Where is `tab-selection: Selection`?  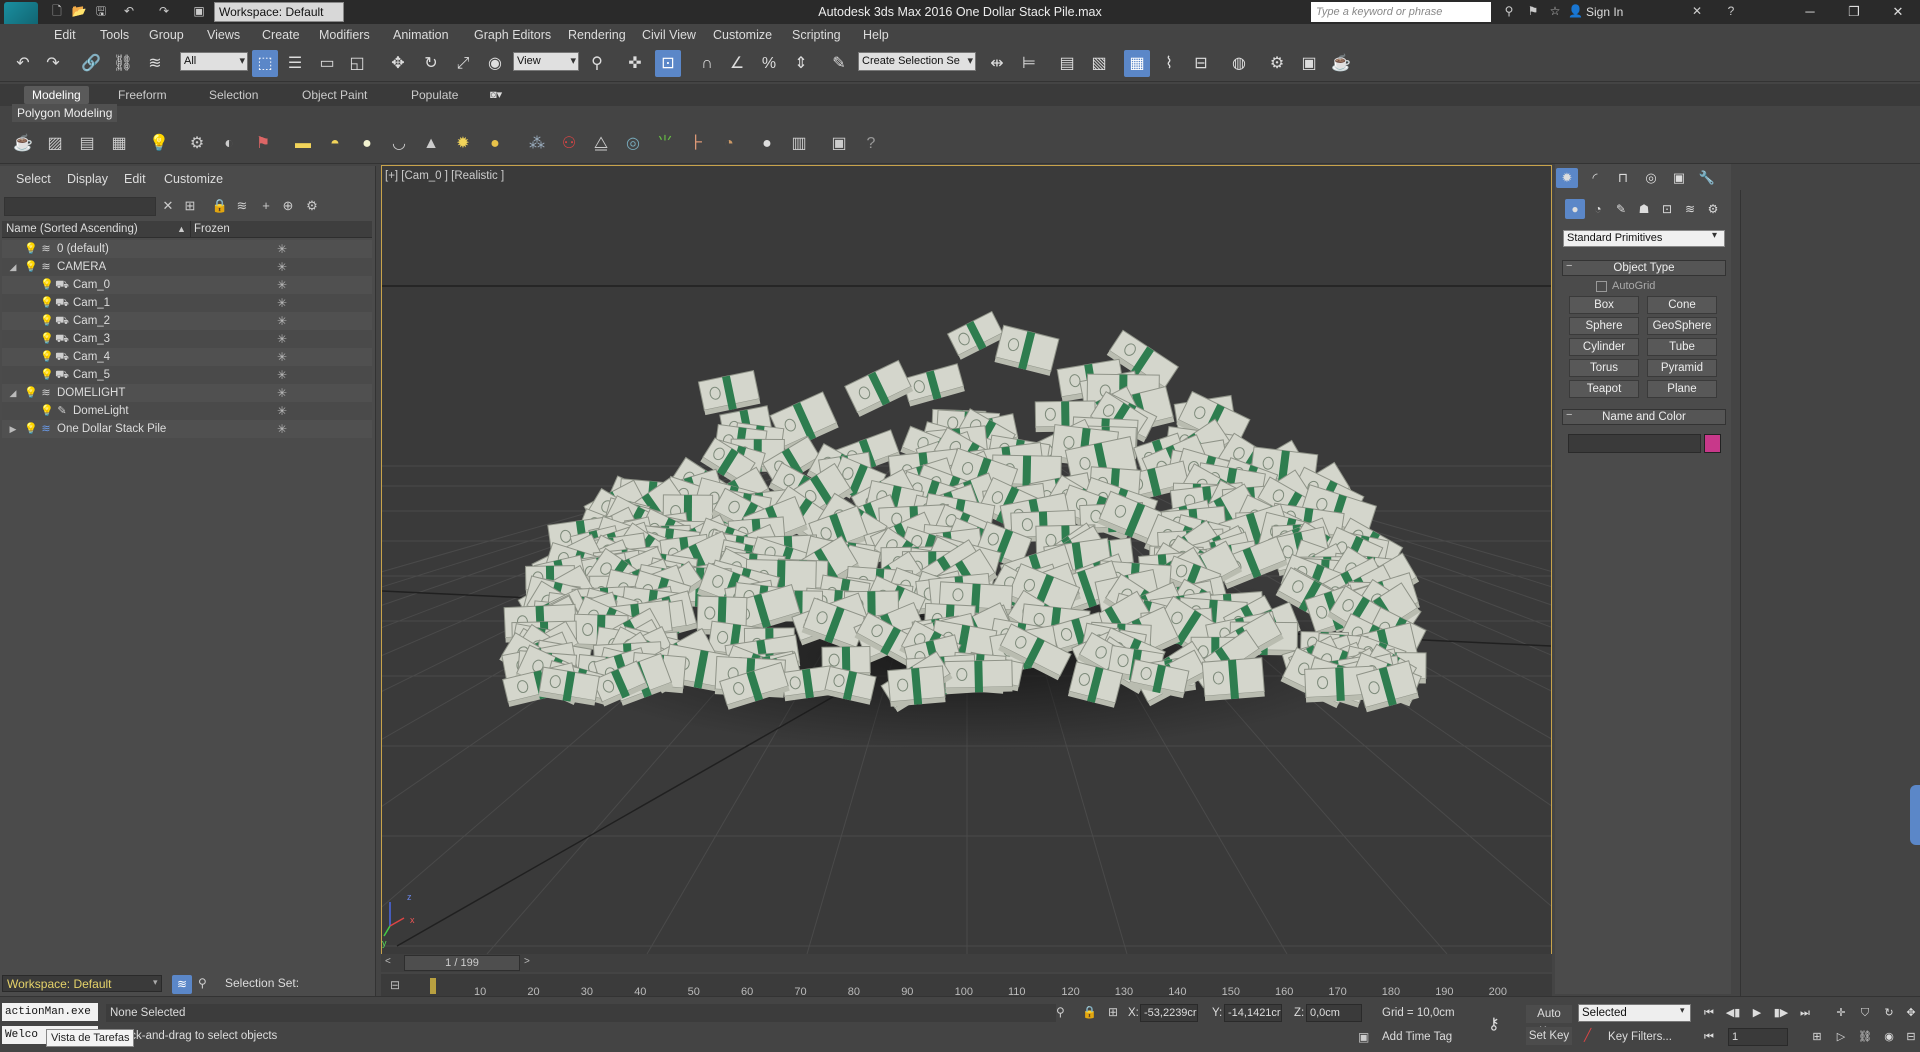
tab-selection: Selection is located at coordinates (233, 95).